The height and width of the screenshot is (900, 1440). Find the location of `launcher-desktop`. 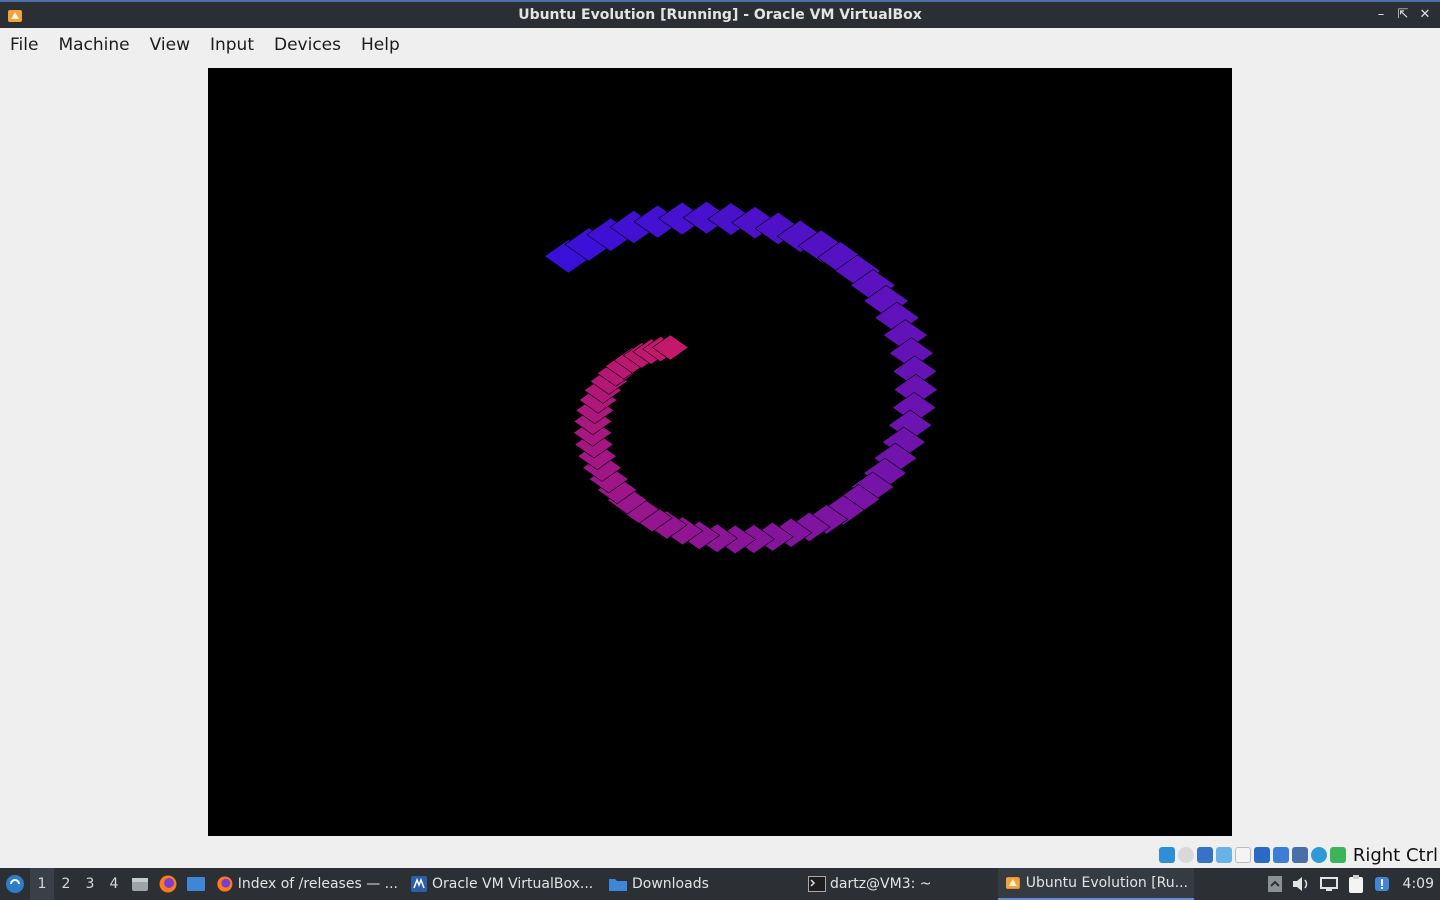

launcher-desktop is located at coordinates (196, 884).